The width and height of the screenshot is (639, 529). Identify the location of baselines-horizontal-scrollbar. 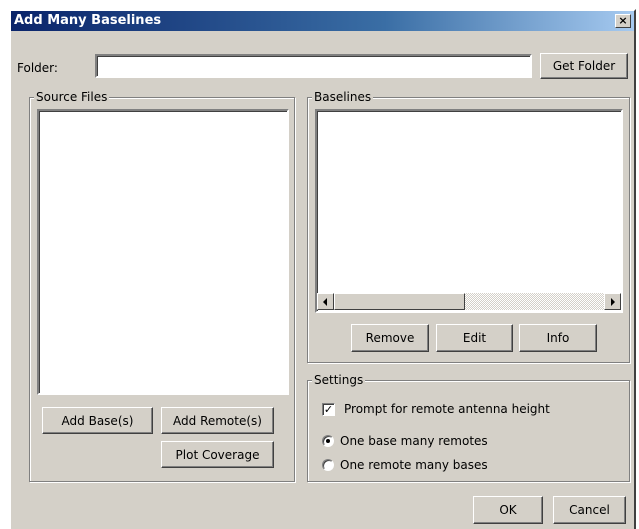
(469, 301).